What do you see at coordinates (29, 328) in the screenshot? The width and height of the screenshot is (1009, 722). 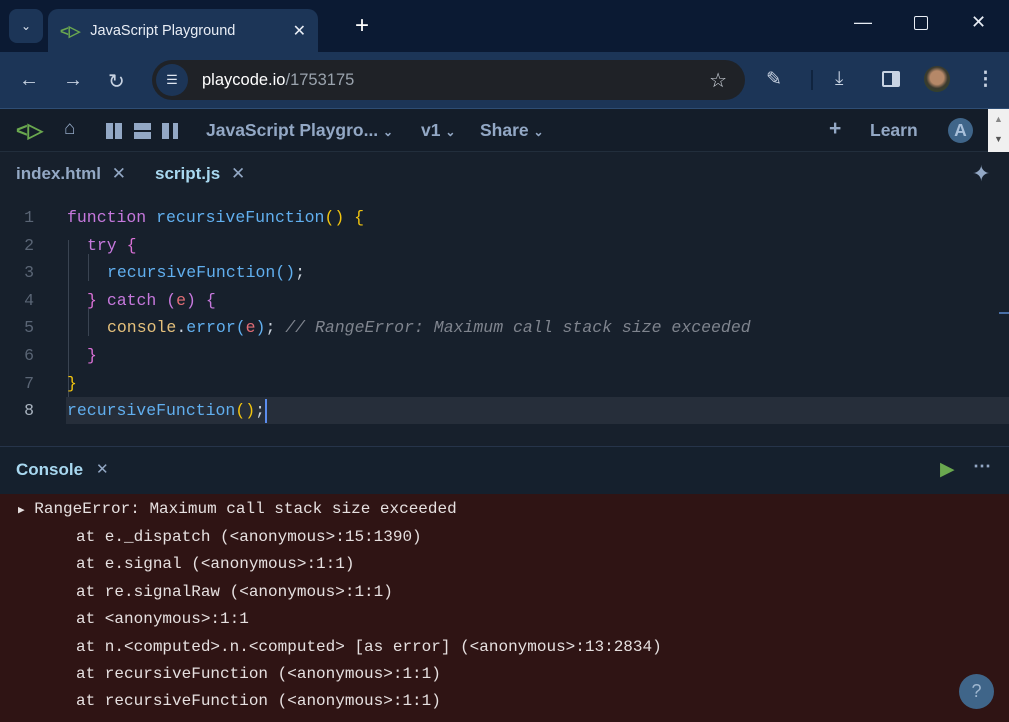 I see `line-number: 5` at bounding box center [29, 328].